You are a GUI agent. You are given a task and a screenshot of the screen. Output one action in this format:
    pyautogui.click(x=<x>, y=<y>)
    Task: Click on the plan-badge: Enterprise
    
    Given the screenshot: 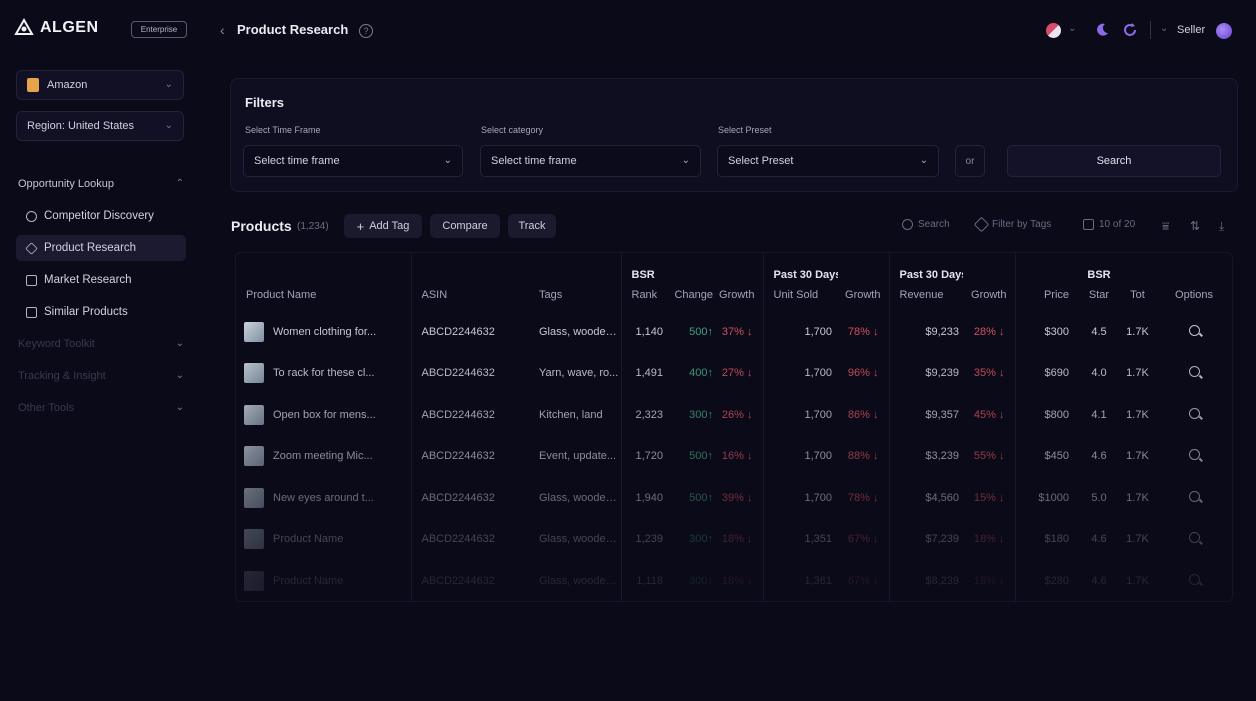 What is the action you would take?
    pyautogui.click(x=159, y=29)
    